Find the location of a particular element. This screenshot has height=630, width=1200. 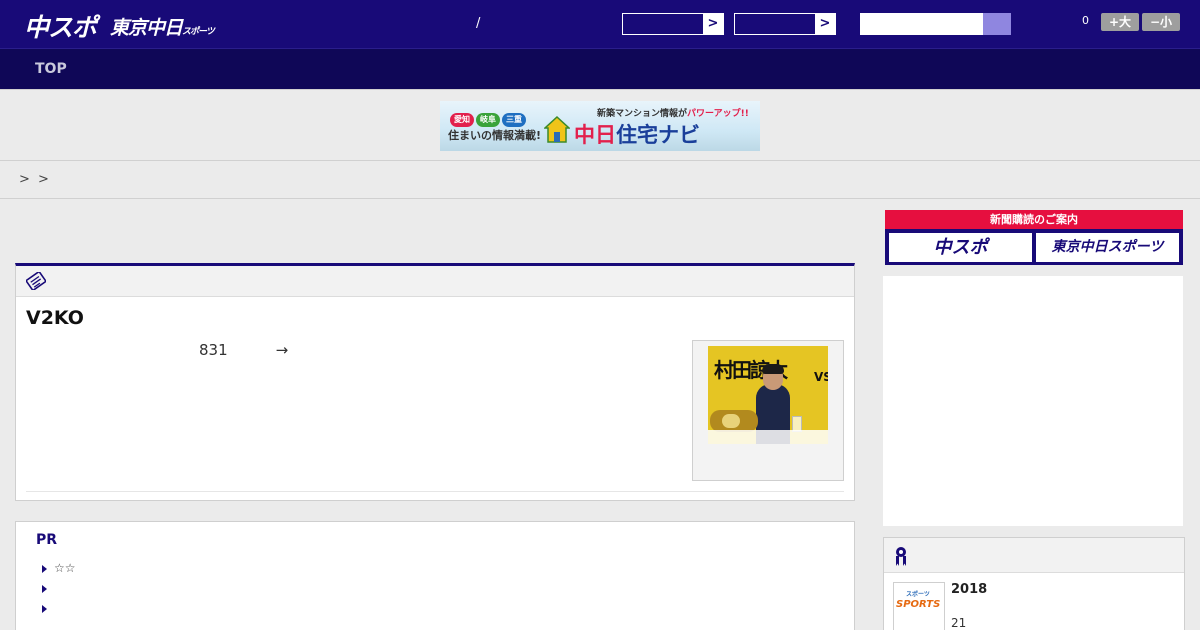

category-select-2: > is located at coordinates (785, 24).